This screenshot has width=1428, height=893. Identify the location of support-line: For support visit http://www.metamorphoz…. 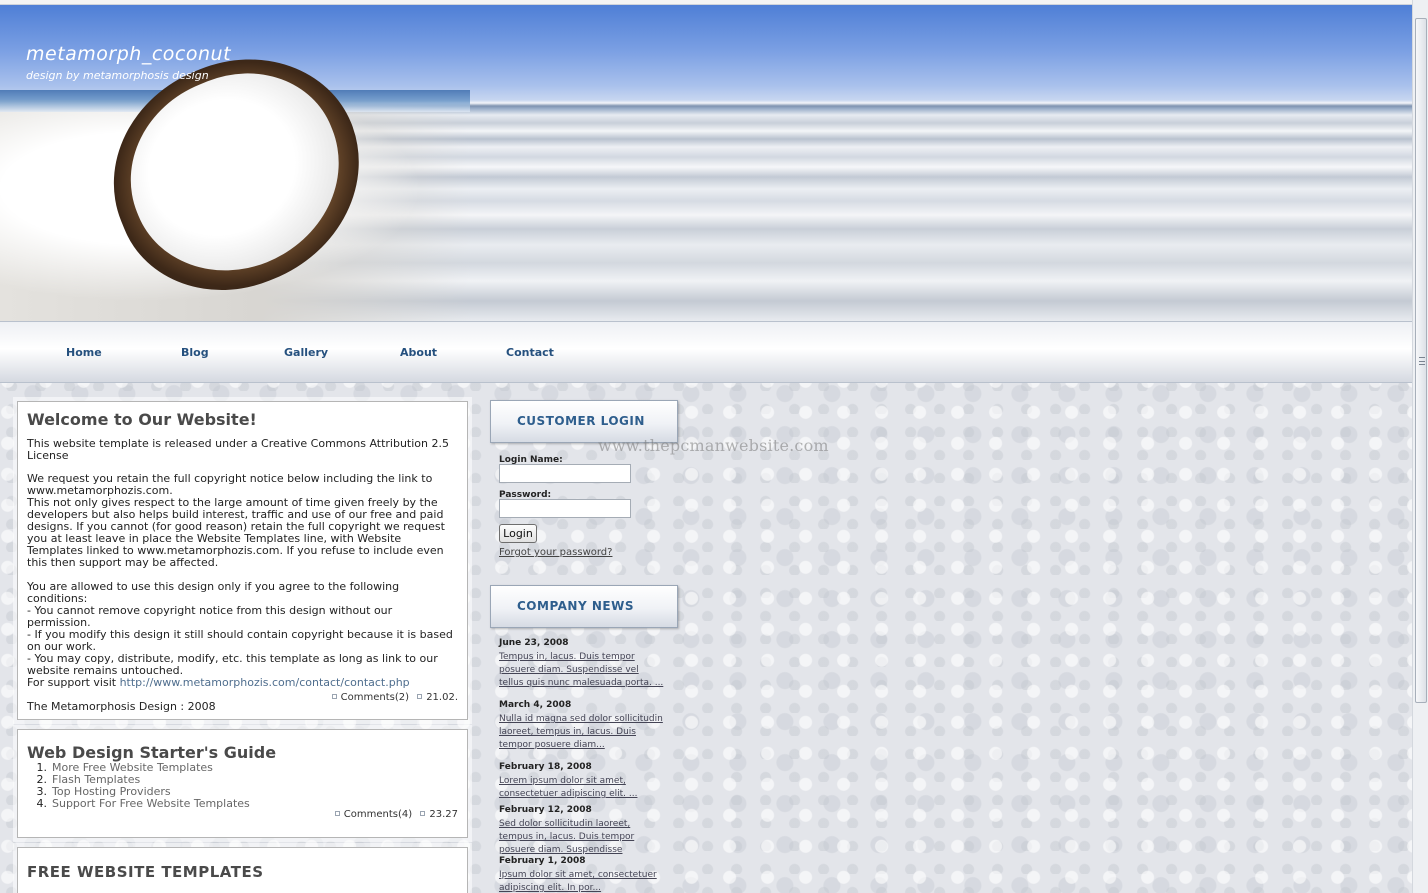
(242, 683).